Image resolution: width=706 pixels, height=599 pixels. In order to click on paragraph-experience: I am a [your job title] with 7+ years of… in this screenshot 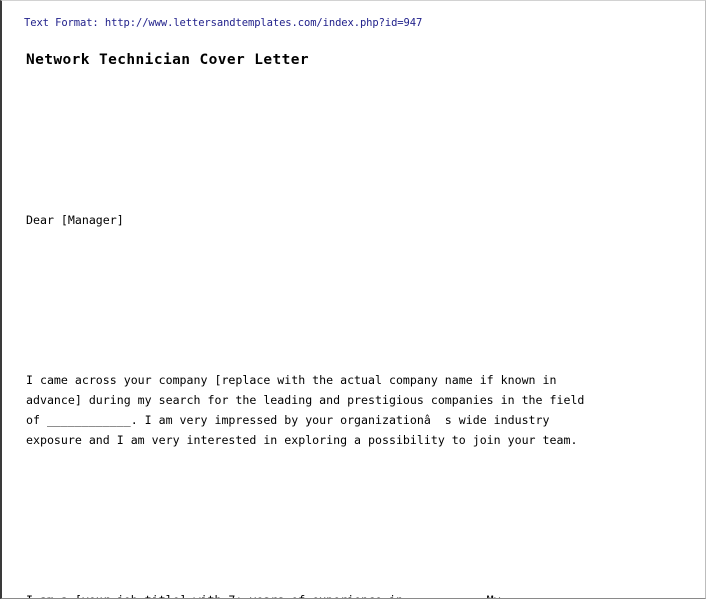, I will do `click(357, 594)`.